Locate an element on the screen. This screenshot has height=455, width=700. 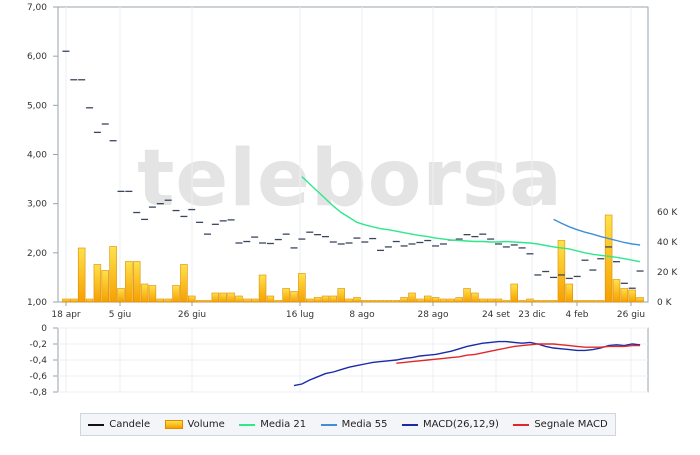
legend-swatch-candele is located at coordinates (96, 424).